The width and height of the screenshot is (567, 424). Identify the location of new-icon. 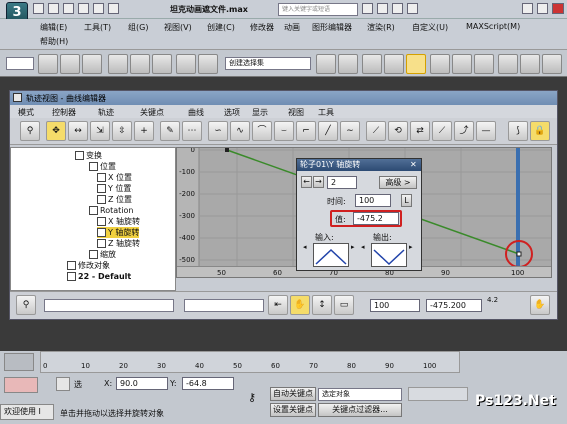
(38, 8).